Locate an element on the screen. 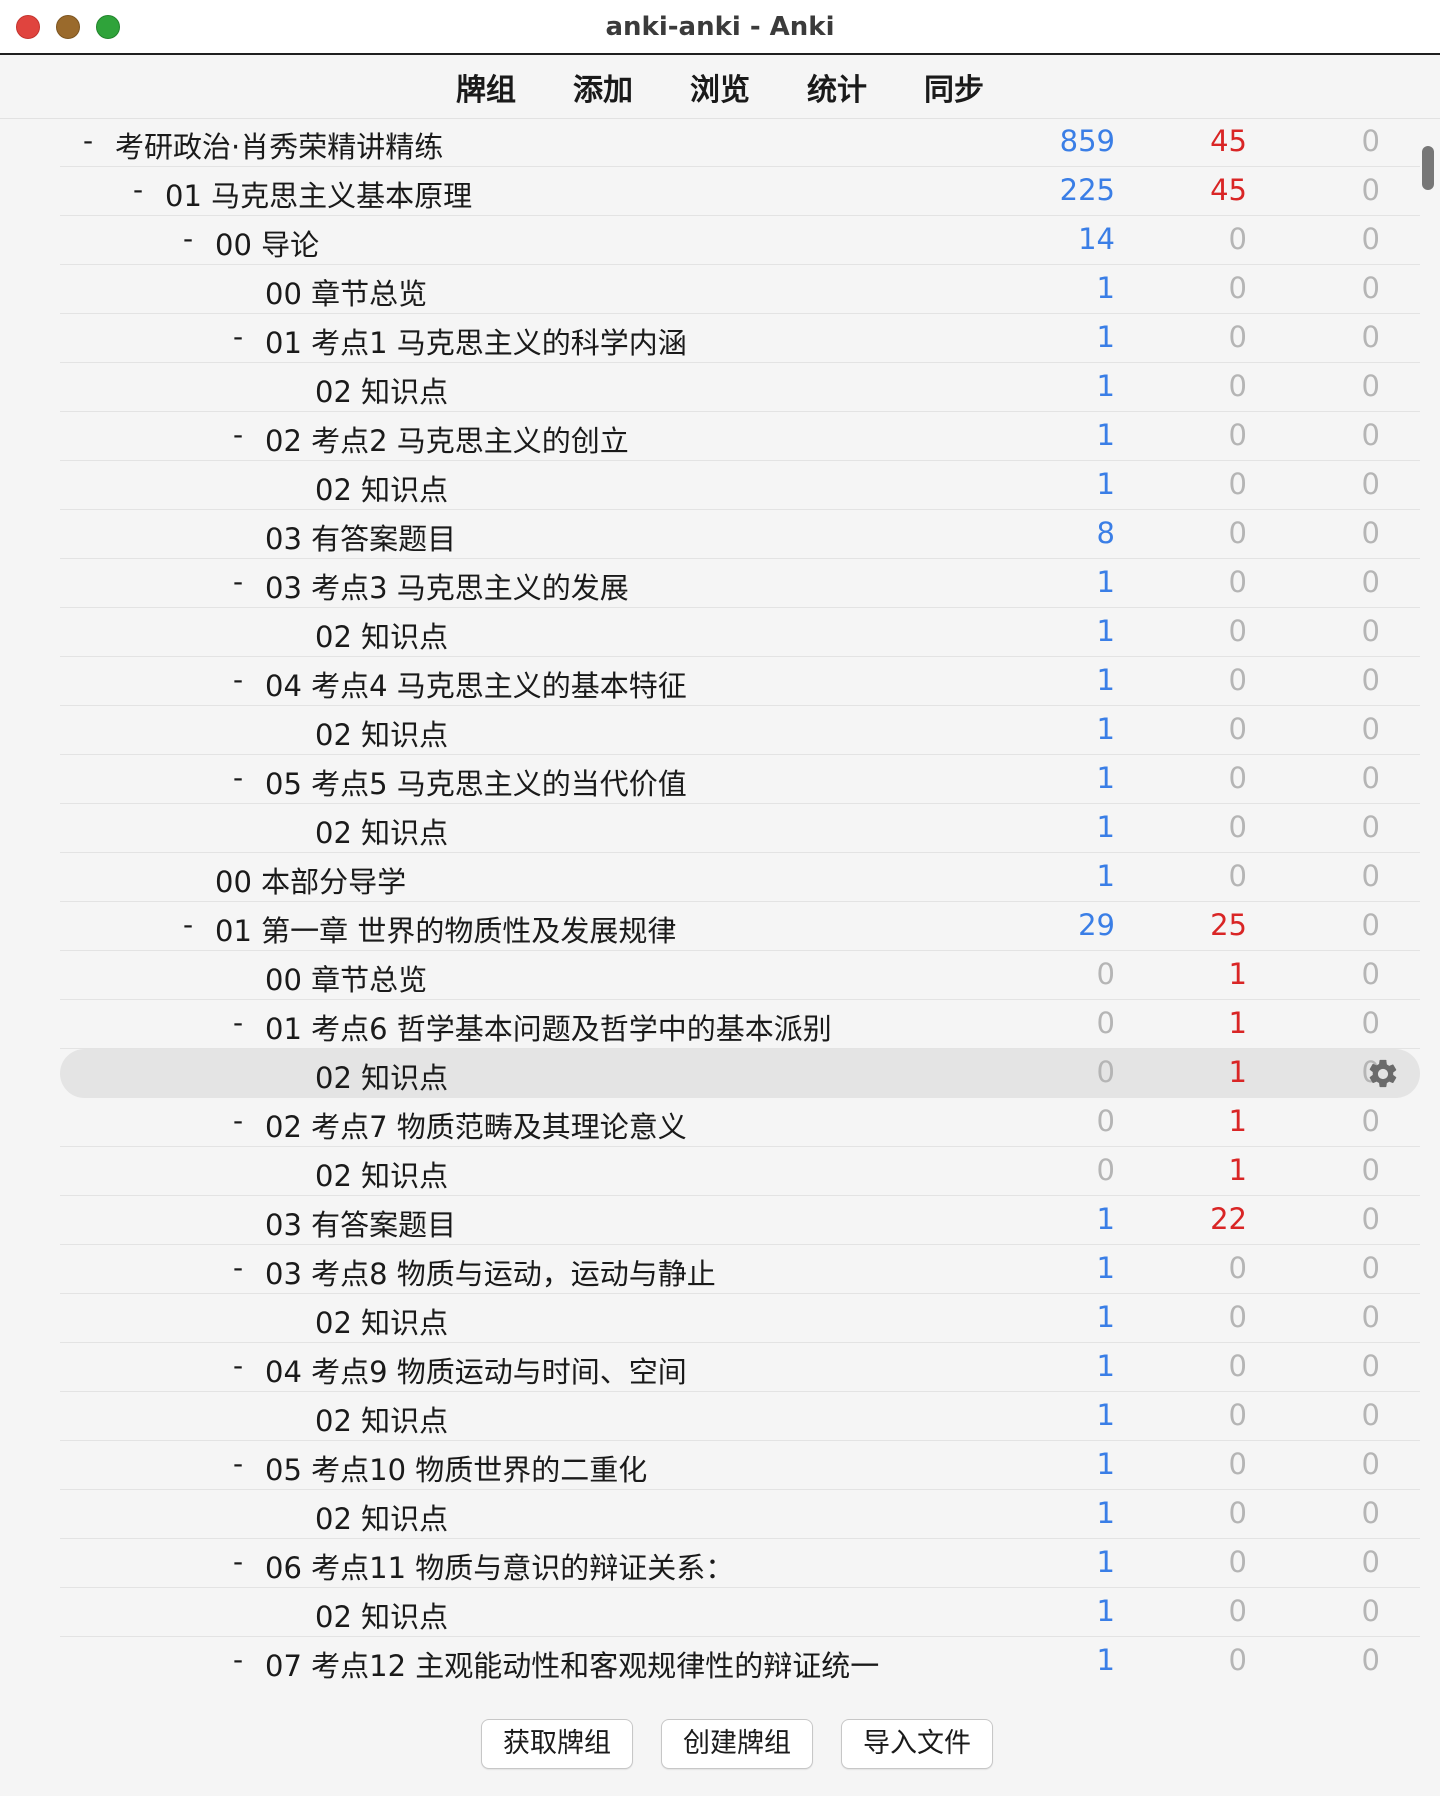 The image size is (1440, 1796). nav-browse: 浏览 is located at coordinates (720, 87).